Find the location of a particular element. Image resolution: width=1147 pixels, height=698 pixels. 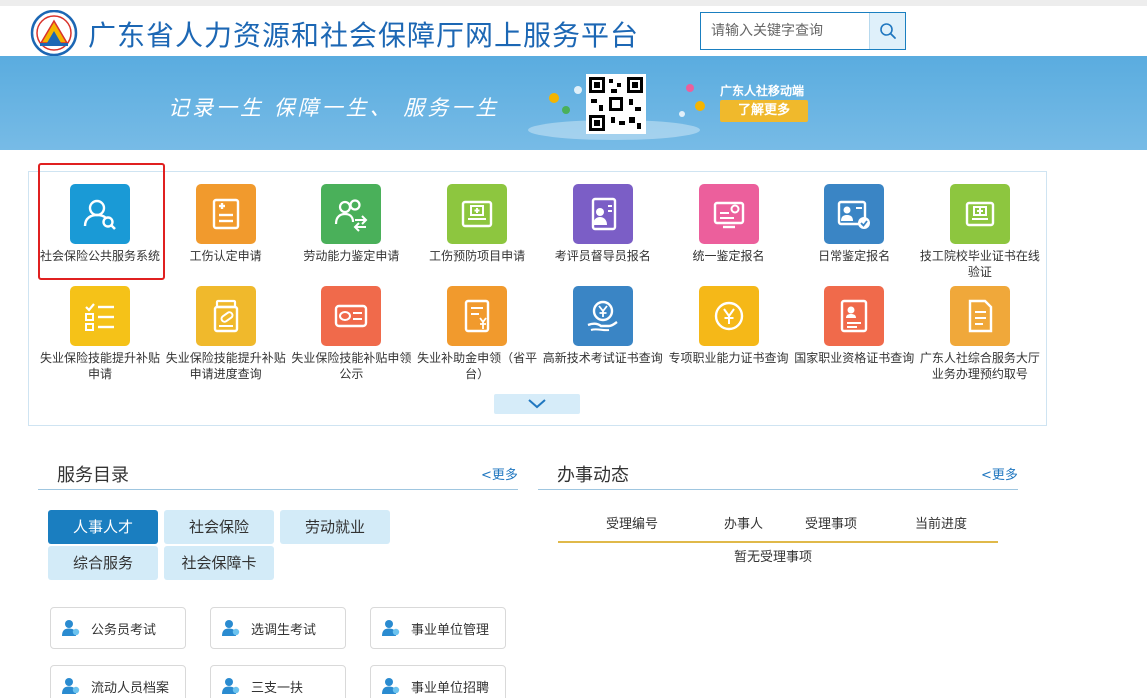

service-label: 国家职业资格证书查询 is located at coordinates (854, 358).